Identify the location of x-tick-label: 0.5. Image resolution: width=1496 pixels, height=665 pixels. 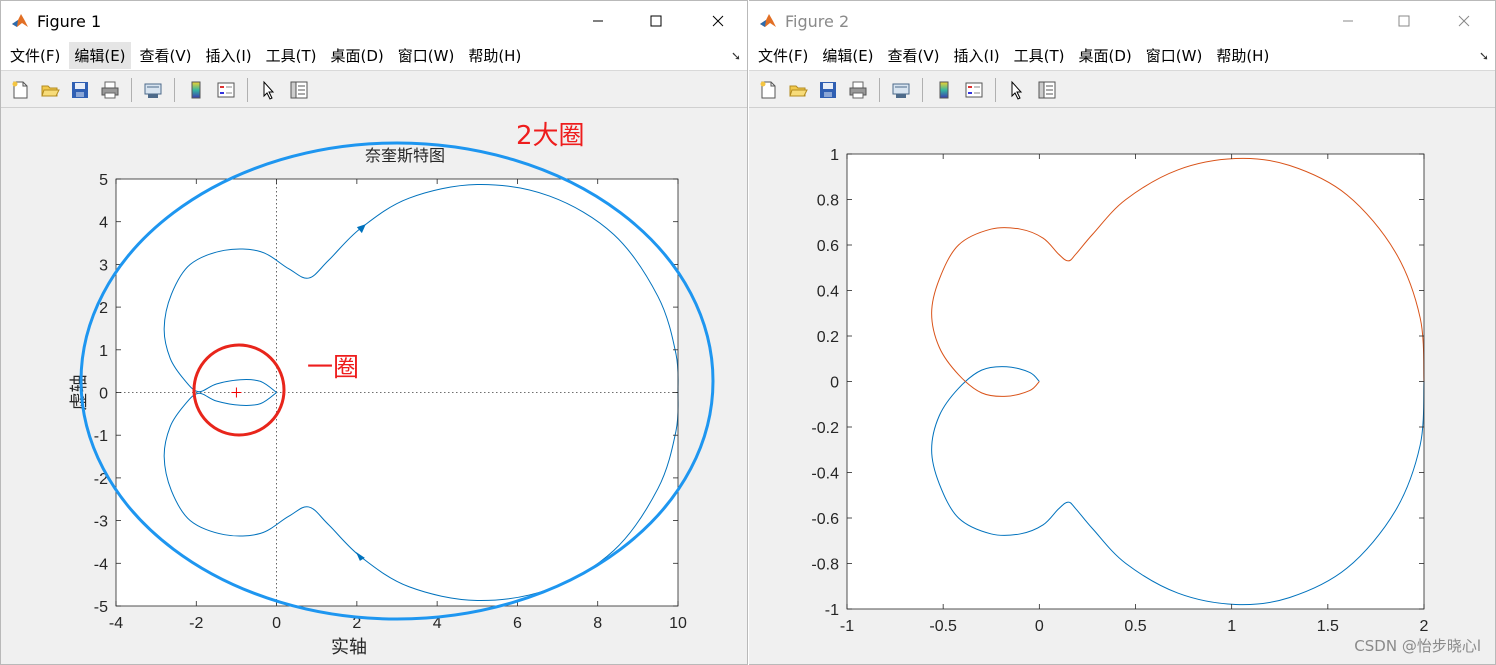
(1135, 626).